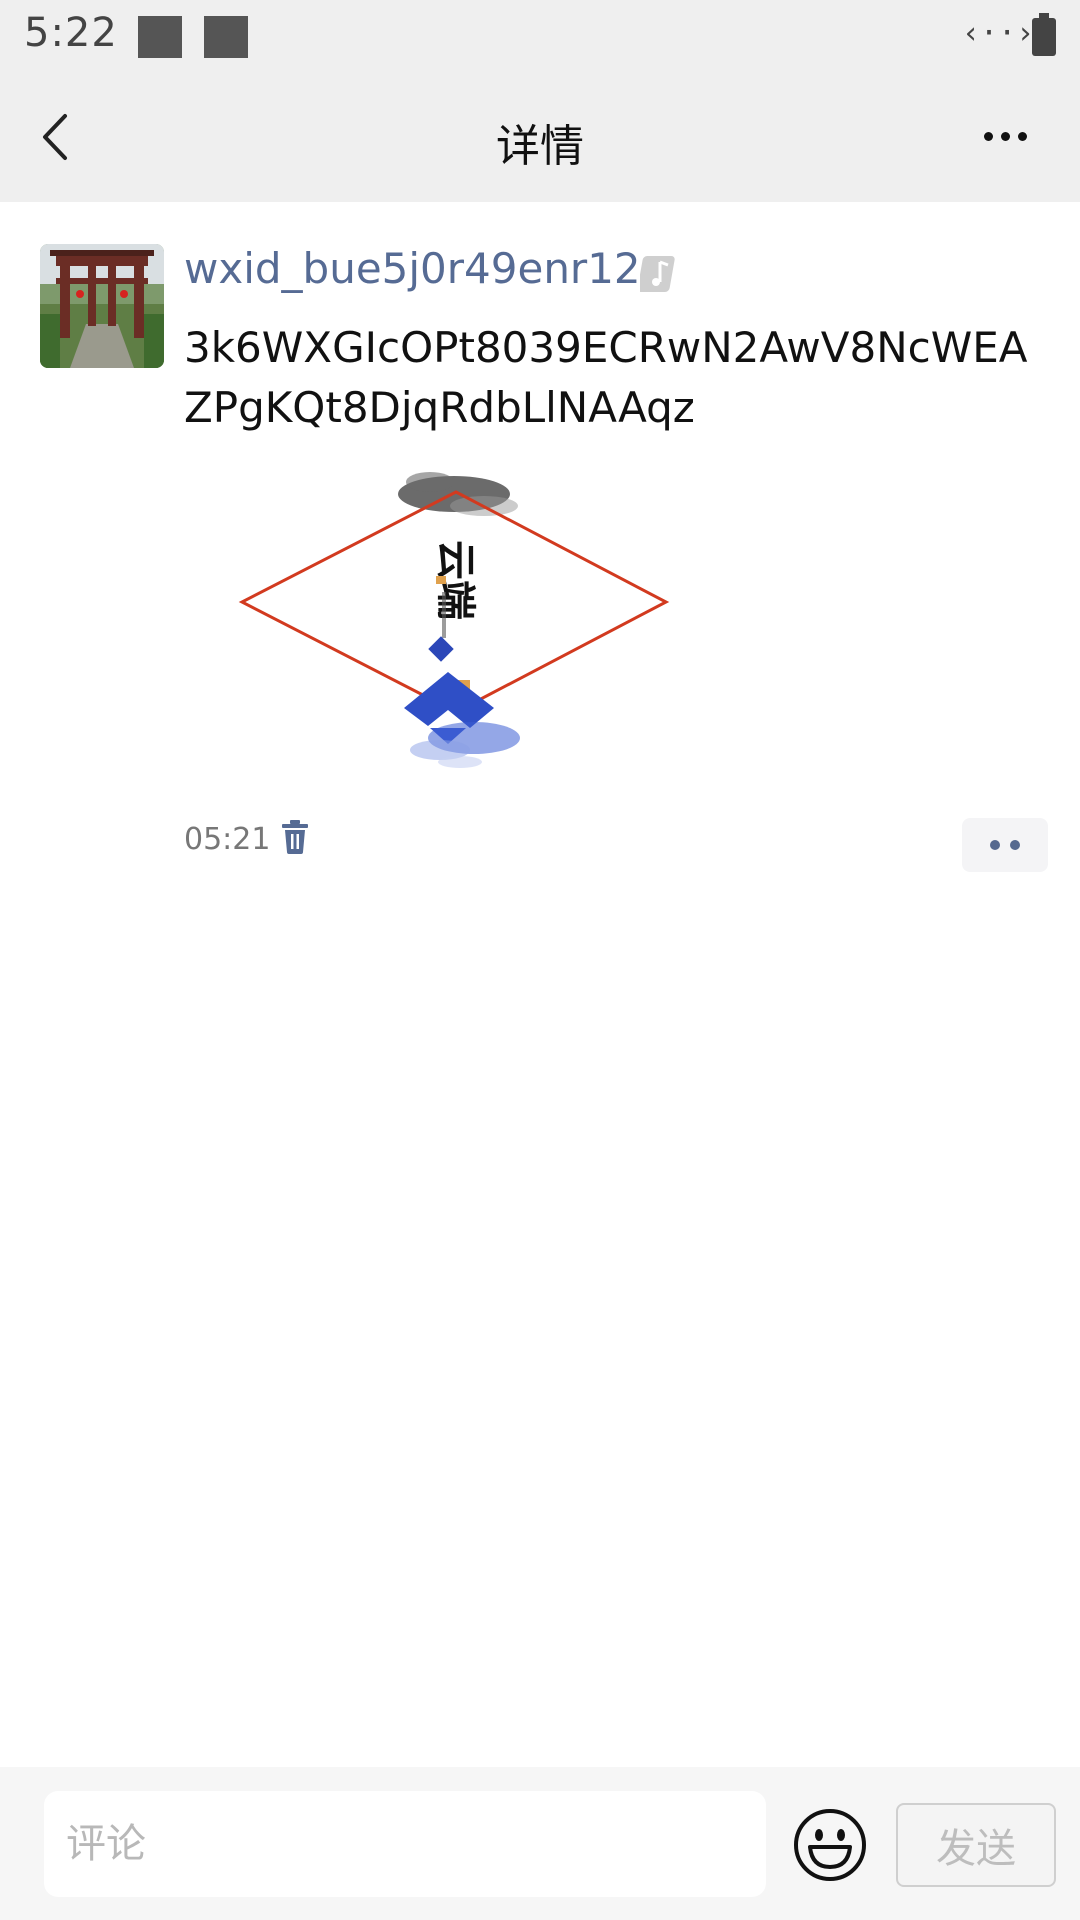 The height and width of the screenshot is (1920, 1080). I want to click on avatar, so click(102, 306).